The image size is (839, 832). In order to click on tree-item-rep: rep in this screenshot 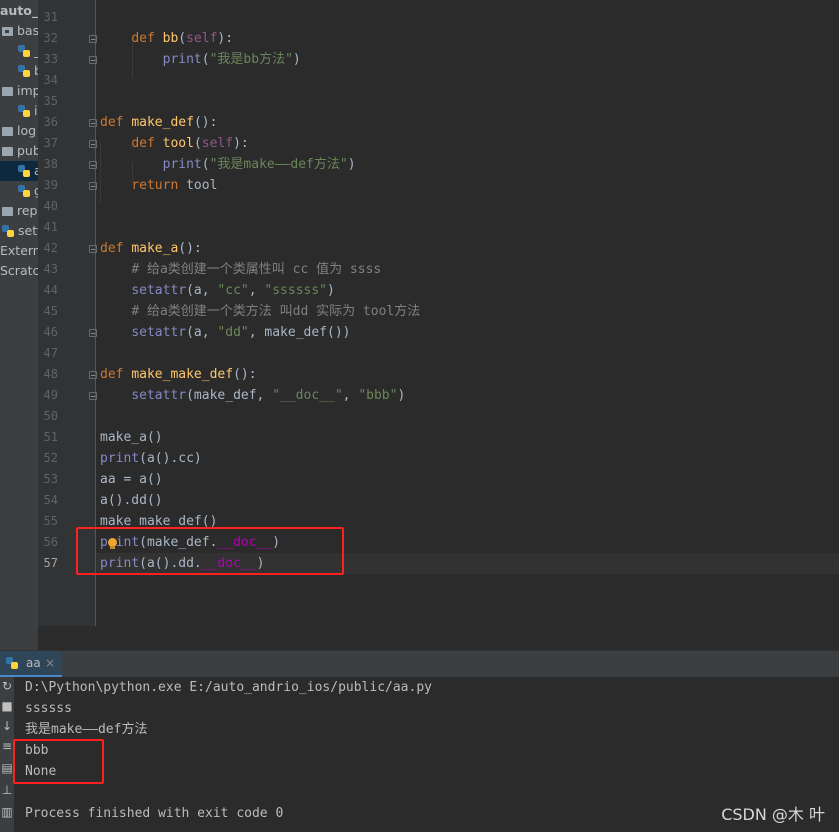, I will do `click(20, 211)`.